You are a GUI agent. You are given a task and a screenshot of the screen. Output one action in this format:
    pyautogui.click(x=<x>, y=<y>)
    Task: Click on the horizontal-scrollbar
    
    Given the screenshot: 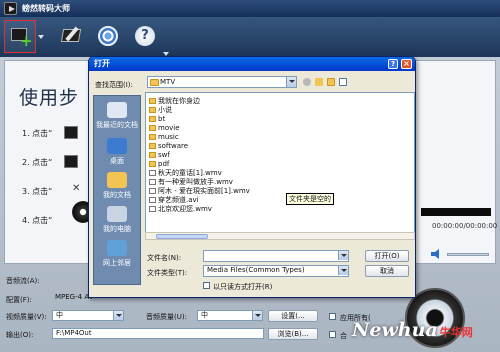 What is the action you would take?
    pyautogui.click(x=280, y=236)
    